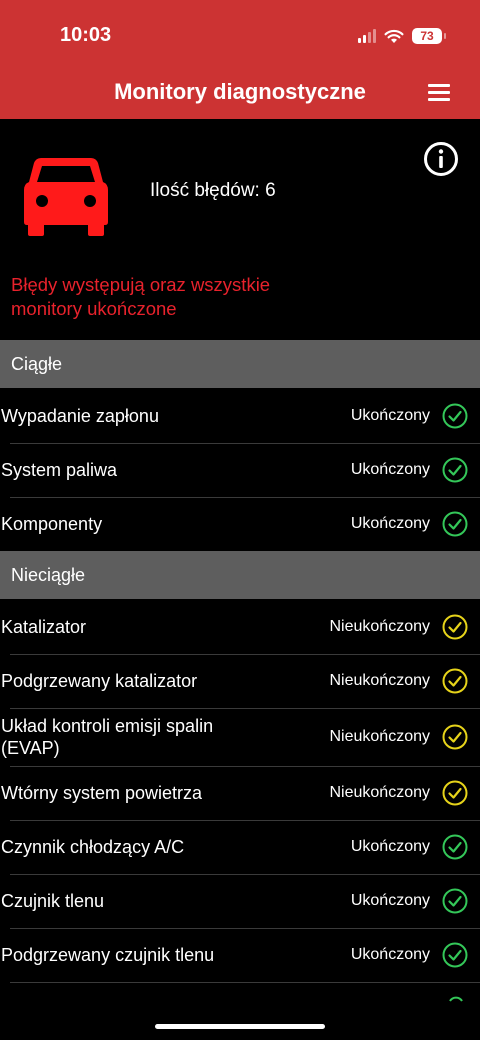 The width and height of the screenshot is (480, 1040). What do you see at coordinates (240, 524) in the screenshot?
I see `monitor-row-components: Komponenty Ukończony` at bounding box center [240, 524].